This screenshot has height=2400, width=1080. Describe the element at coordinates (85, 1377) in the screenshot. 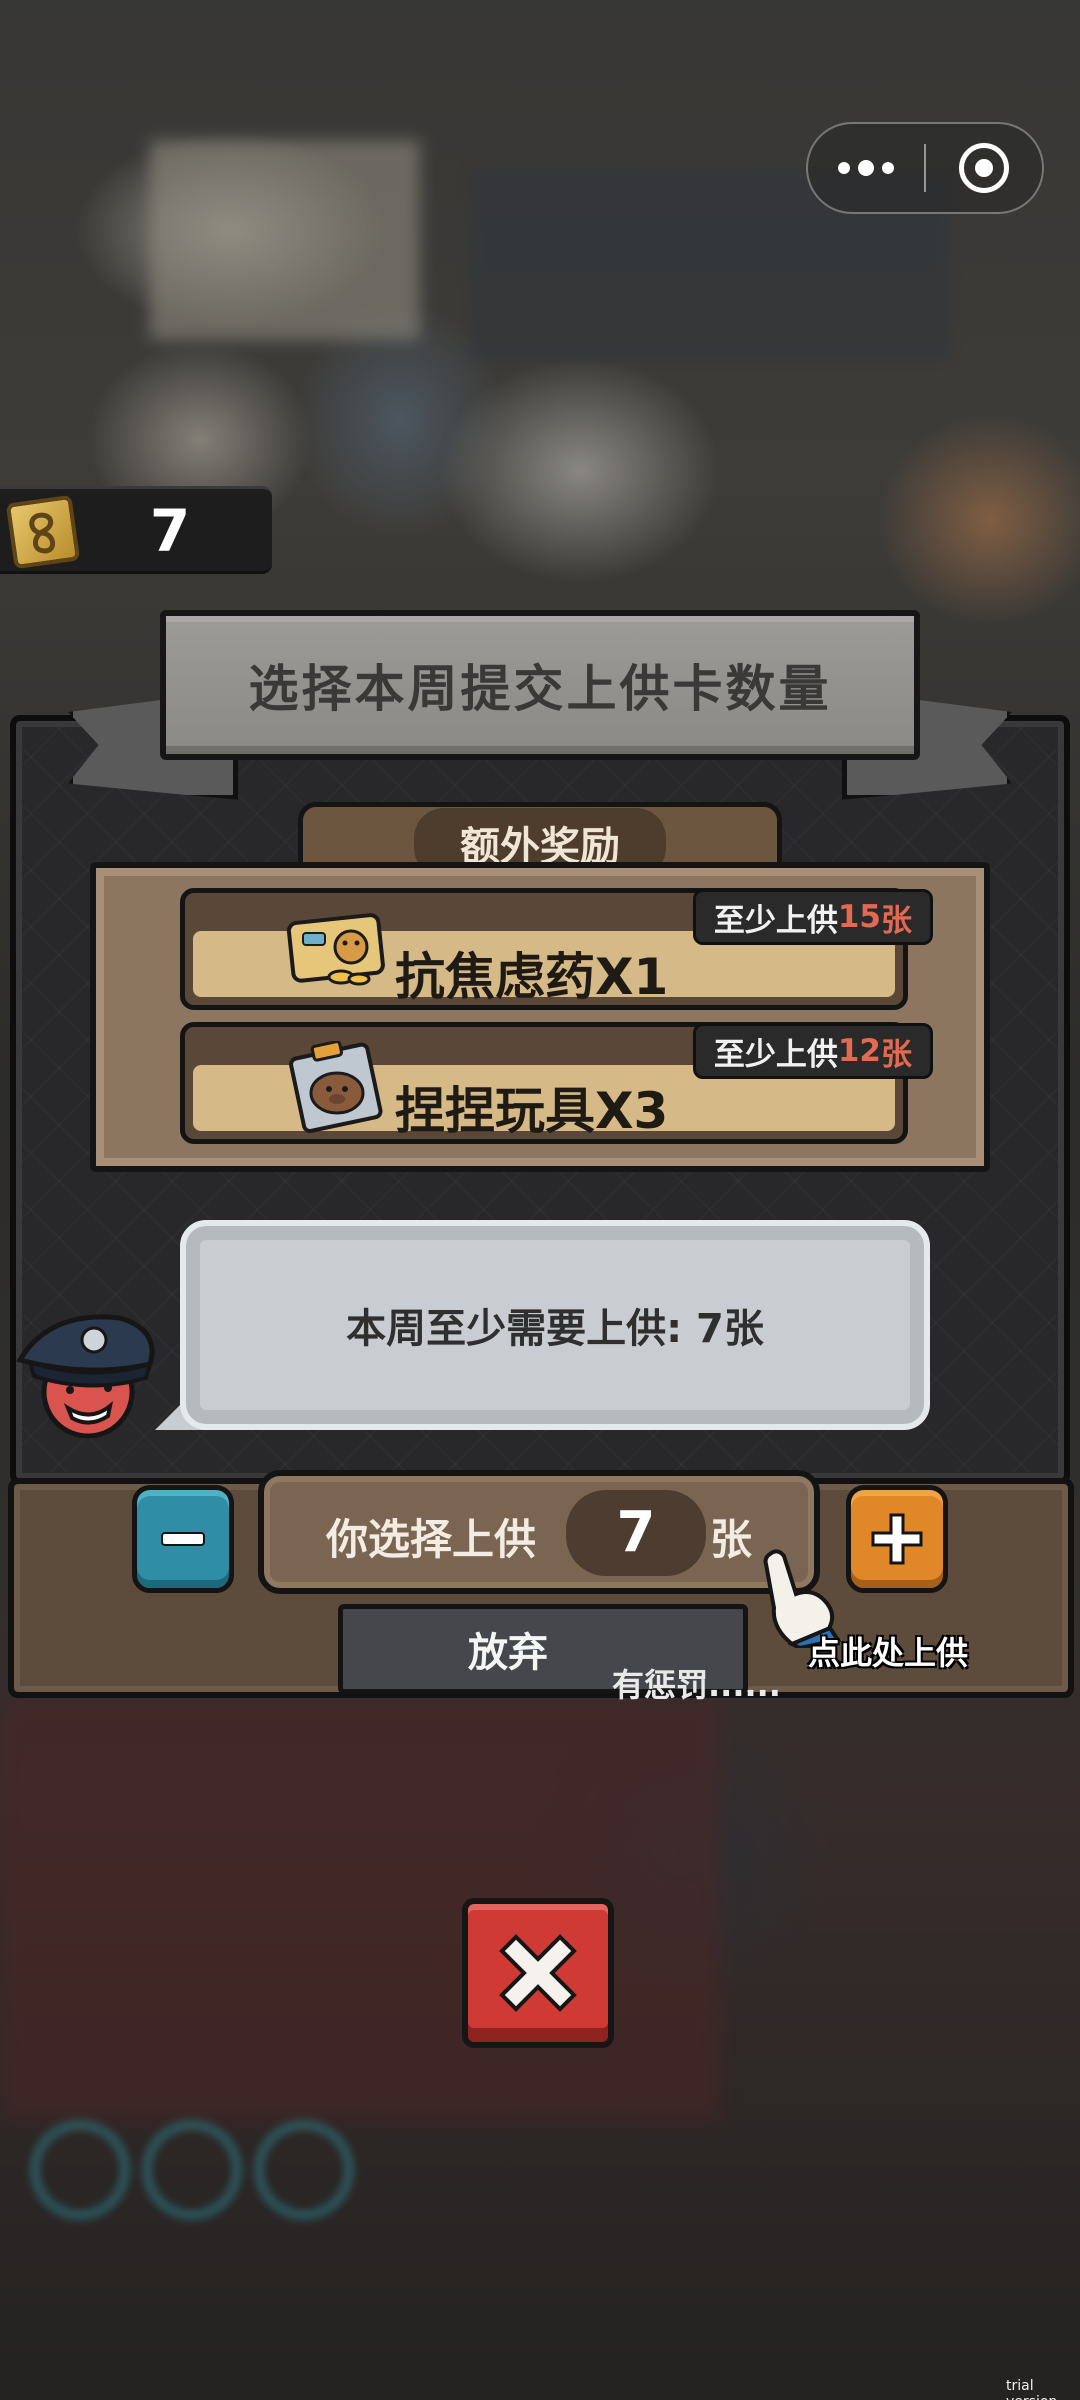

I see `police-officer-avatar` at that location.